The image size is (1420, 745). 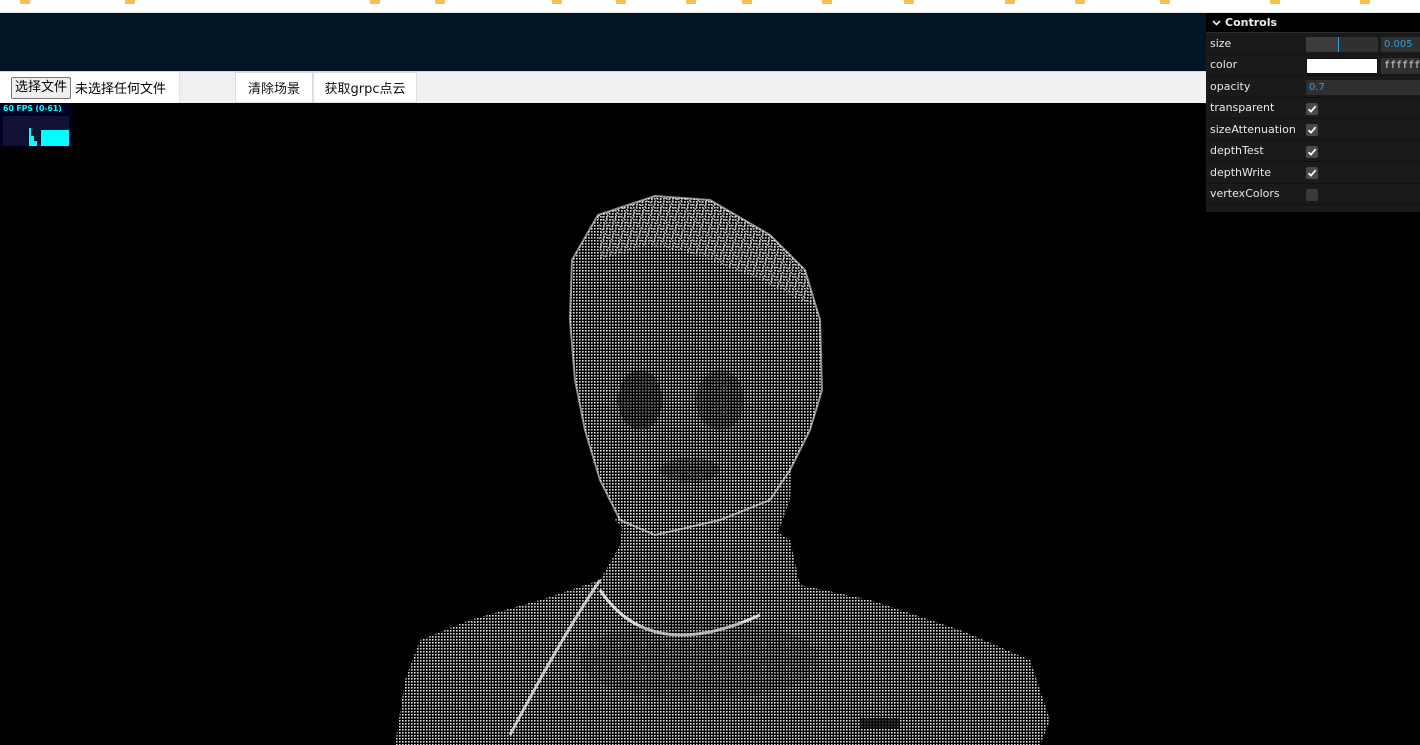 What do you see at coordinates (41, 87) in the screenshot?
I see `choose-file-button: 选择文件` at bounding box center [41, 87].